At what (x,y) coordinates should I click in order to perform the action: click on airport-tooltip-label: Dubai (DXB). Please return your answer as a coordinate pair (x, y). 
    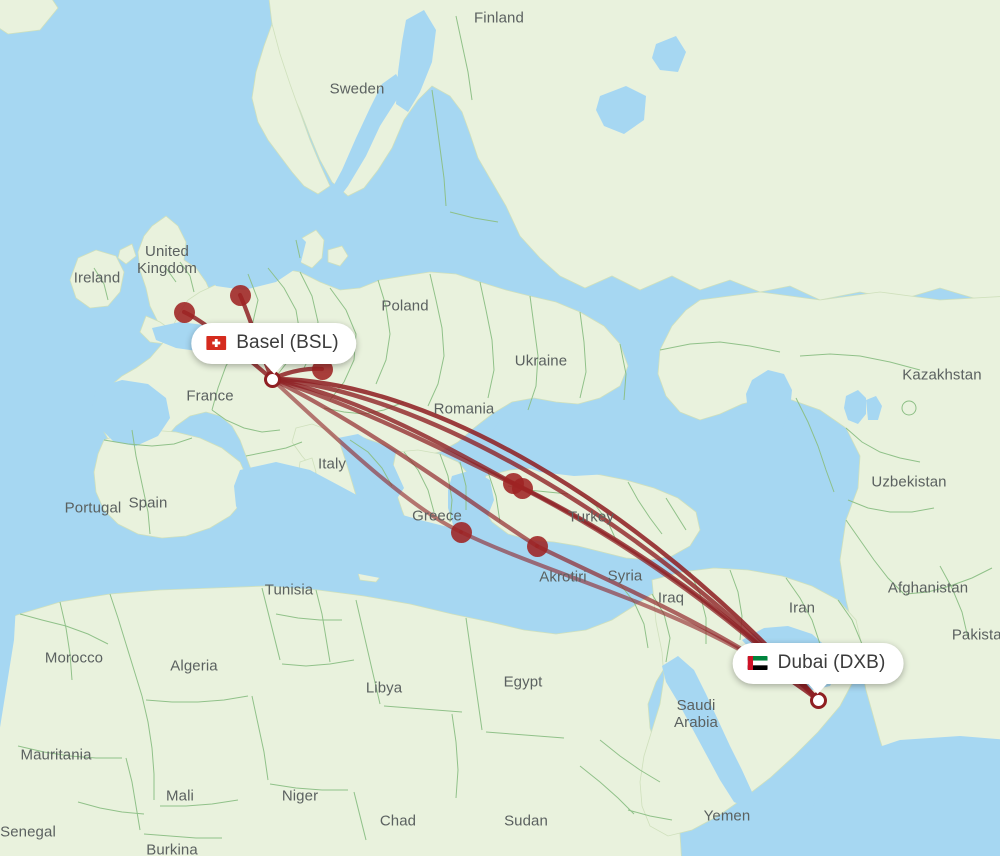
    Looking at the image, I should click on (831, 662).